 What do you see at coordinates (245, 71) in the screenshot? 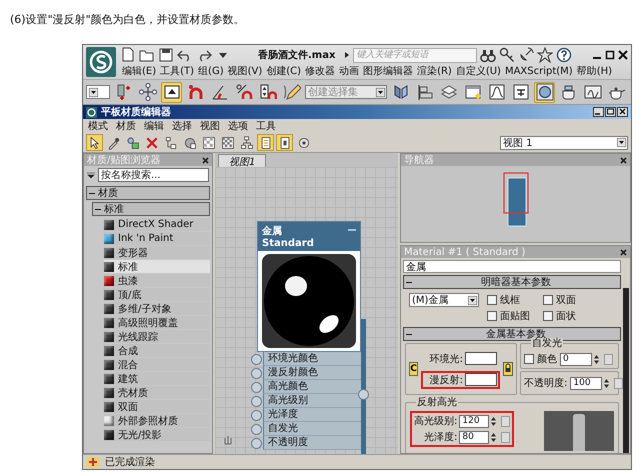
I see `menu-item: 视图(V)` at bounding box center [245, 71].